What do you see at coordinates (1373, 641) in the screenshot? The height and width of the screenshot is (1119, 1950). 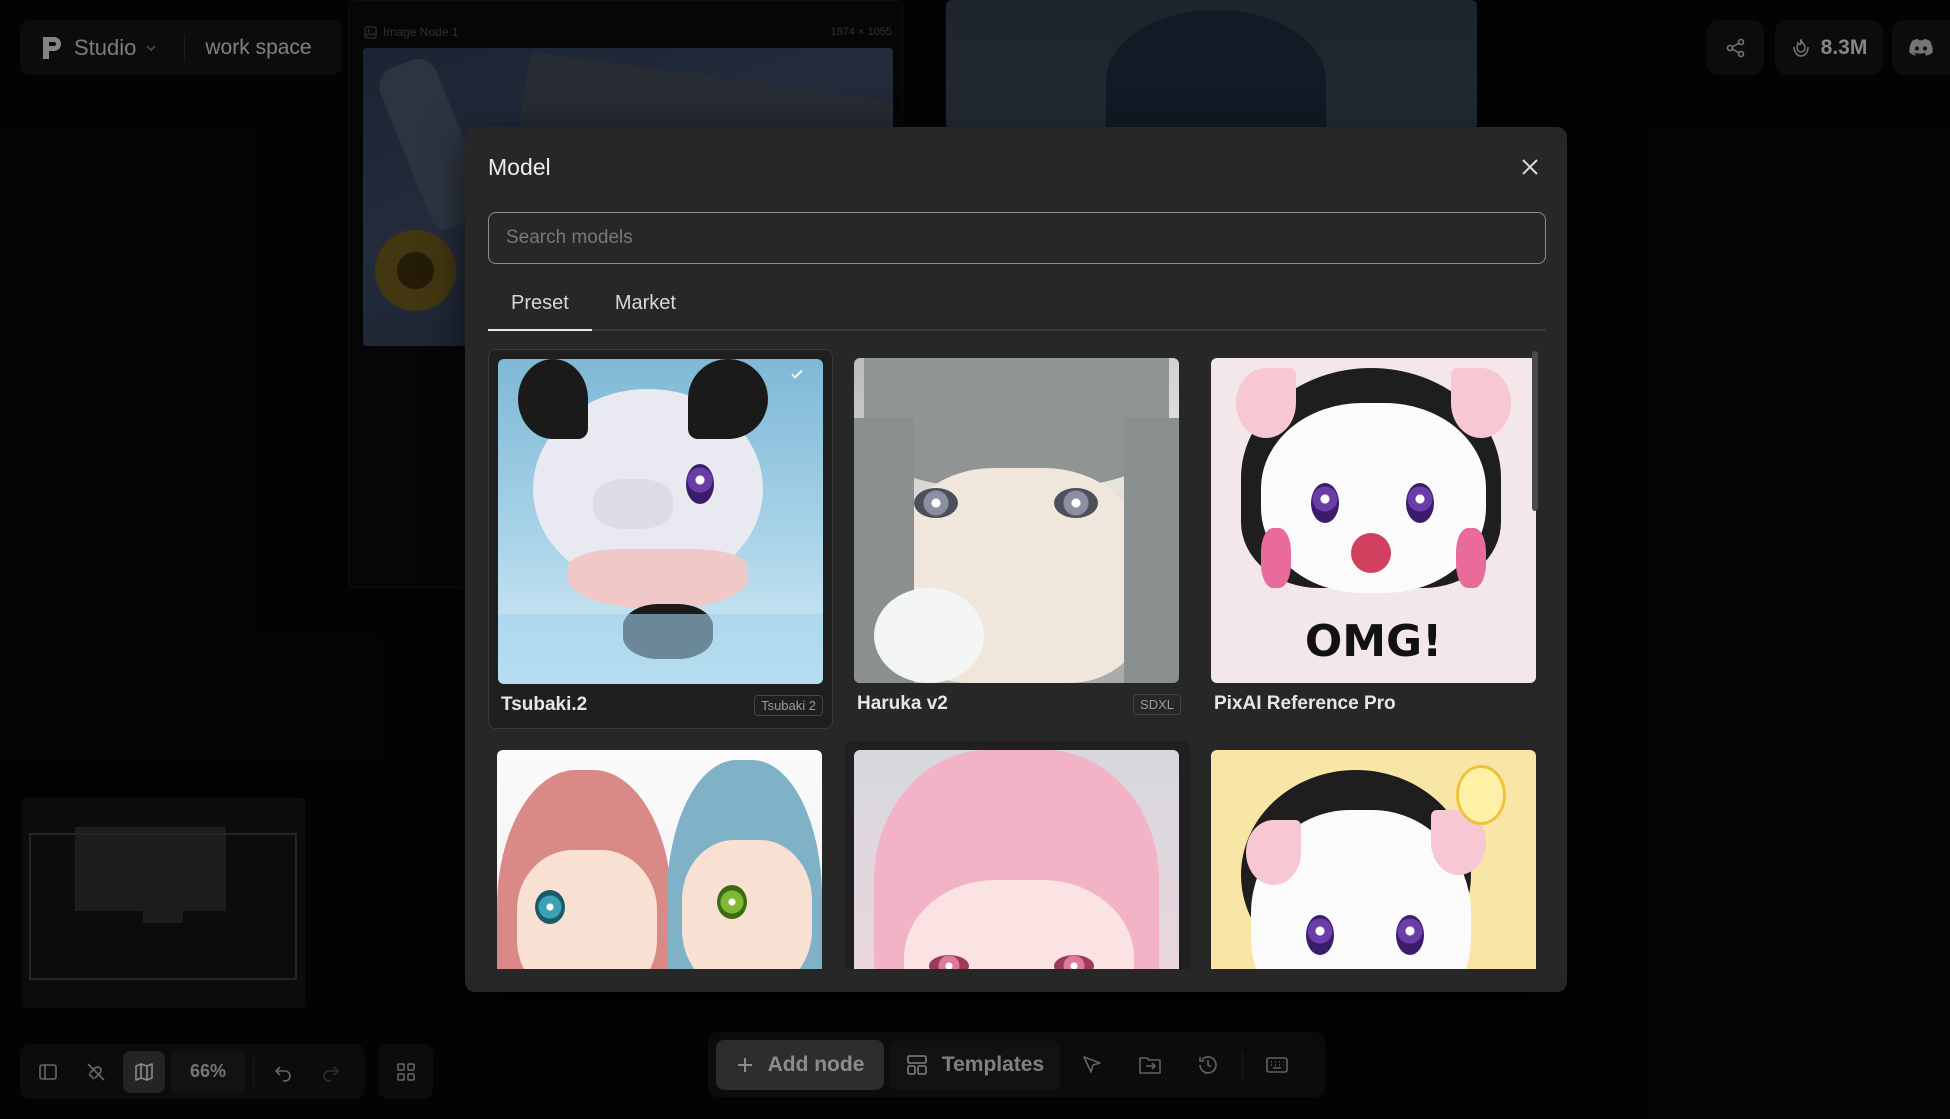 I see `thumbnail-caption: OMG!` at bounding box center [1373, 641].